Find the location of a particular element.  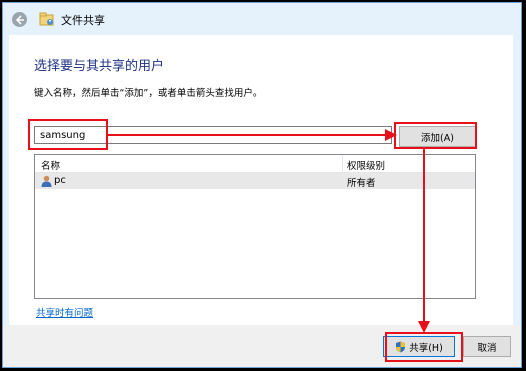

sharing-help-link: 共享时有问题 is located at coordinates (64, 312).